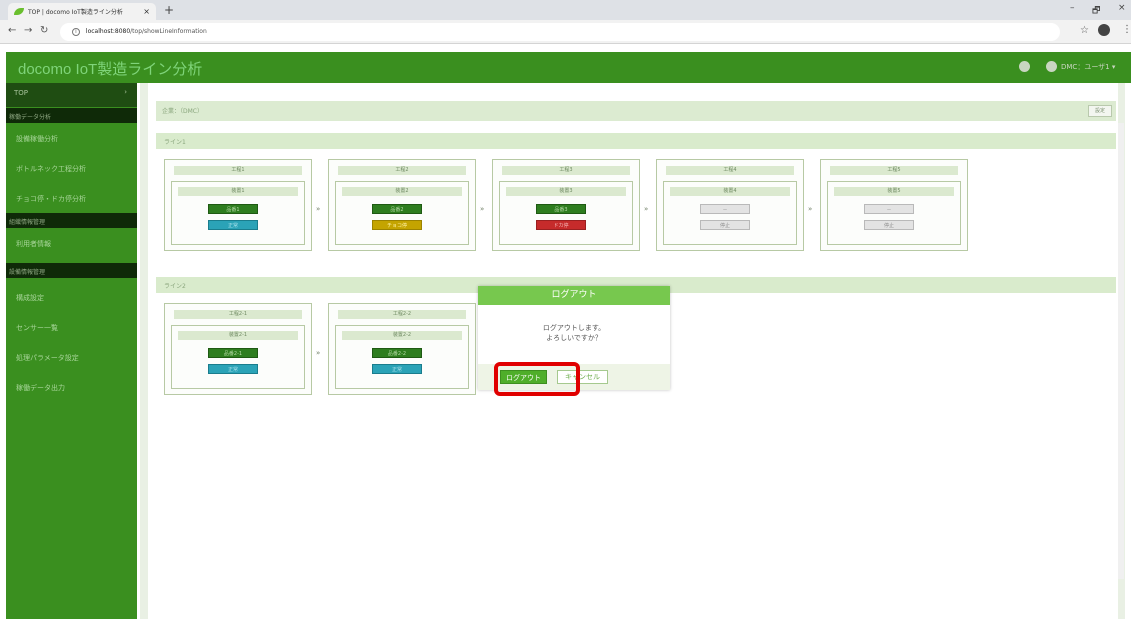  Describe the element at coordinates (402, 170) in the screenshot. I see `process-title: 工程2` at that location.